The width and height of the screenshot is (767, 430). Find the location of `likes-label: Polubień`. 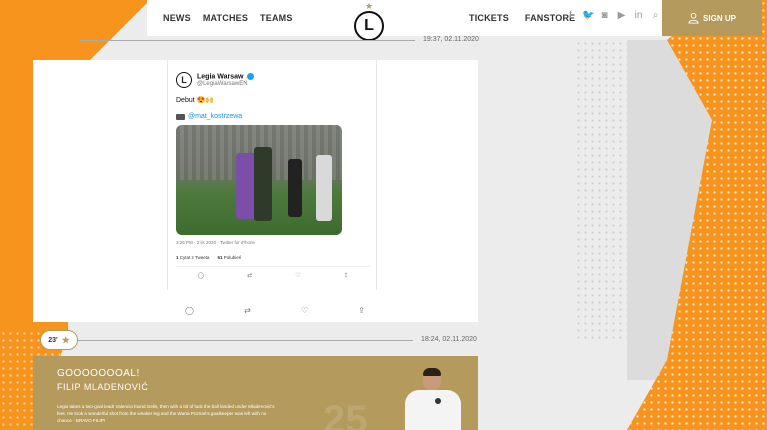

likes-label: Polubień is located at coordinates (232, 257).